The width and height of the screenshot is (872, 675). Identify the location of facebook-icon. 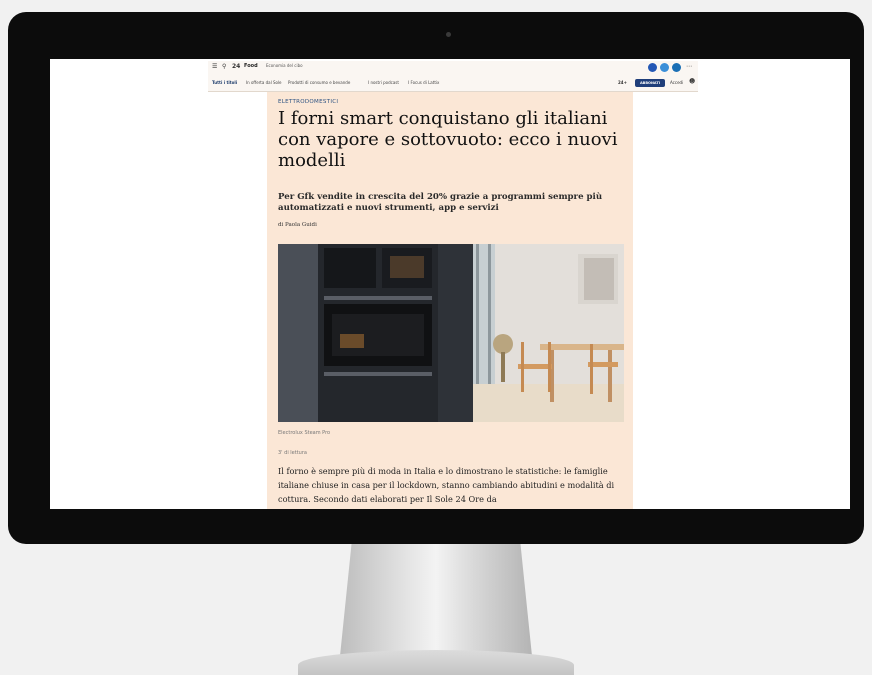
(652, 67).